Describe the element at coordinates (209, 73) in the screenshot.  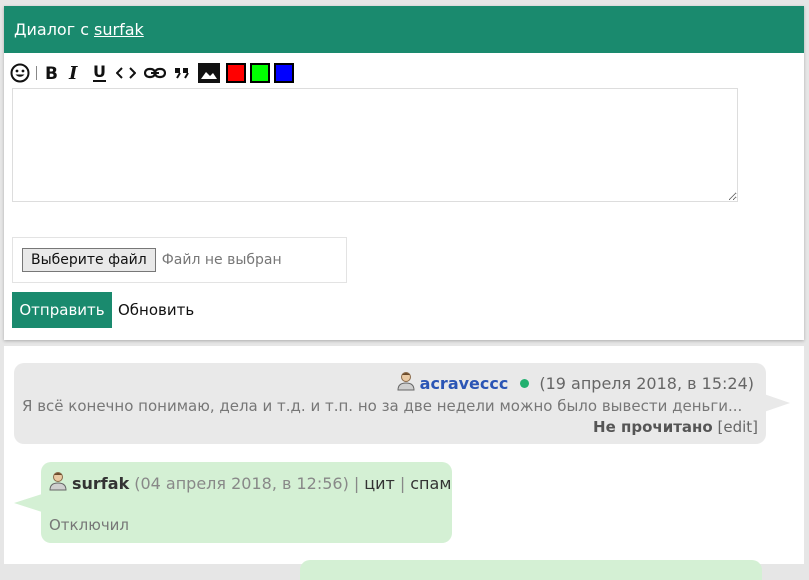
I see `image-icon` at that location.